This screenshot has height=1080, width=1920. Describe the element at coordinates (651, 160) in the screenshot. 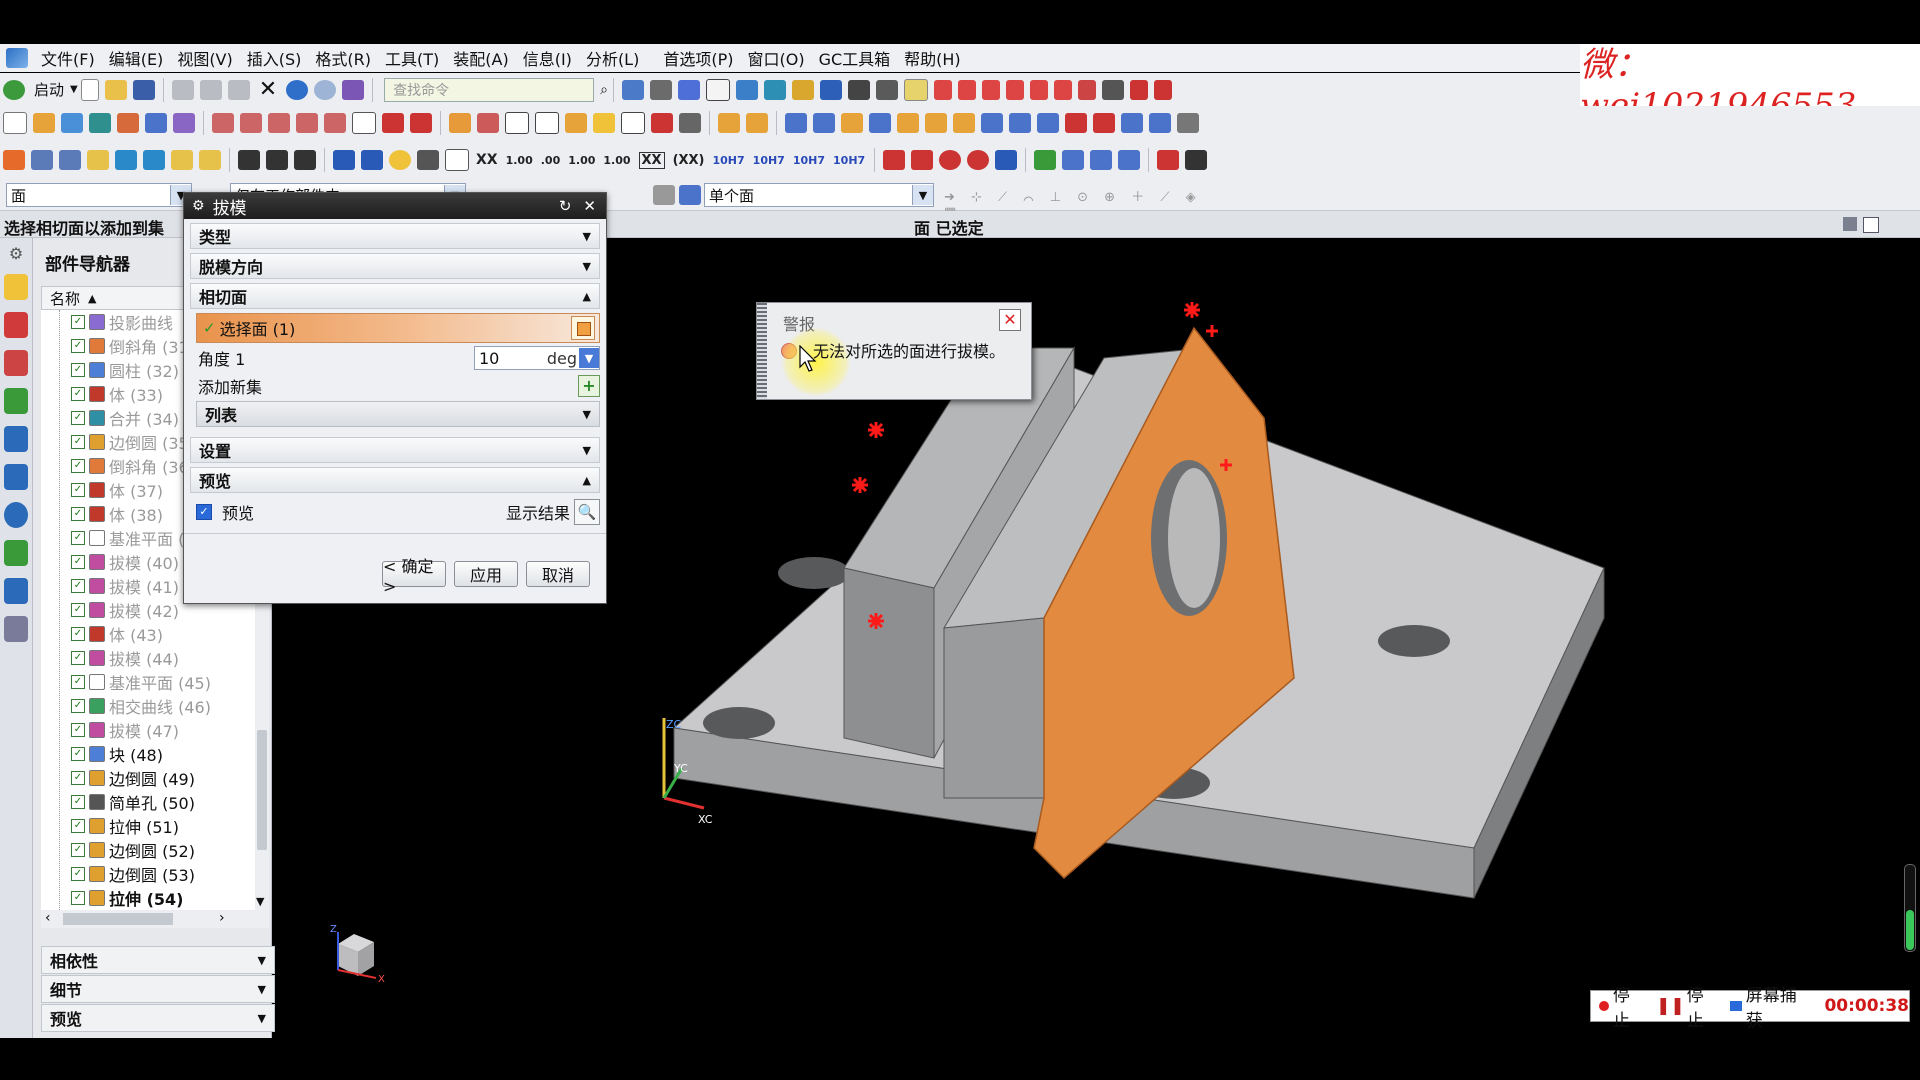

I see `basic-dim-label: XX` at that location.